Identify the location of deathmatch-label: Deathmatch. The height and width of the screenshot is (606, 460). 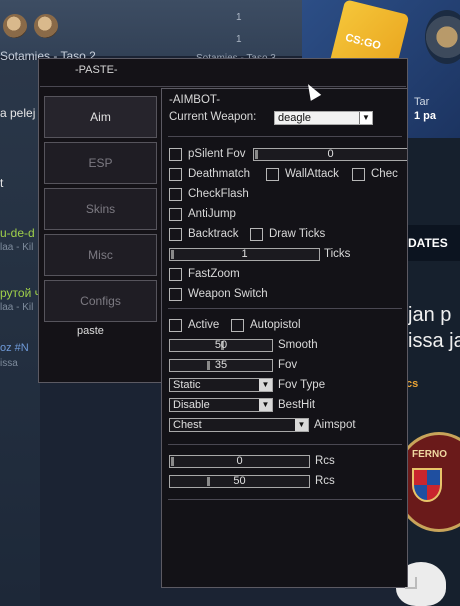
(219, 174).